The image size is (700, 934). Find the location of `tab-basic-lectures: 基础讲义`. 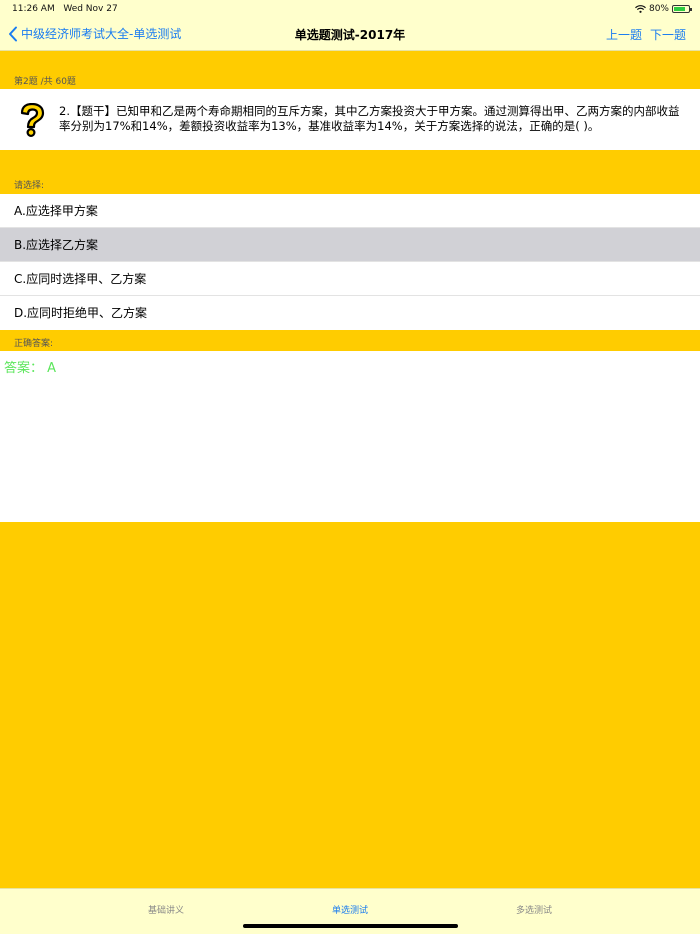

tab-basic-lectures: 基础讲义 is located at coordinates (166, 909).